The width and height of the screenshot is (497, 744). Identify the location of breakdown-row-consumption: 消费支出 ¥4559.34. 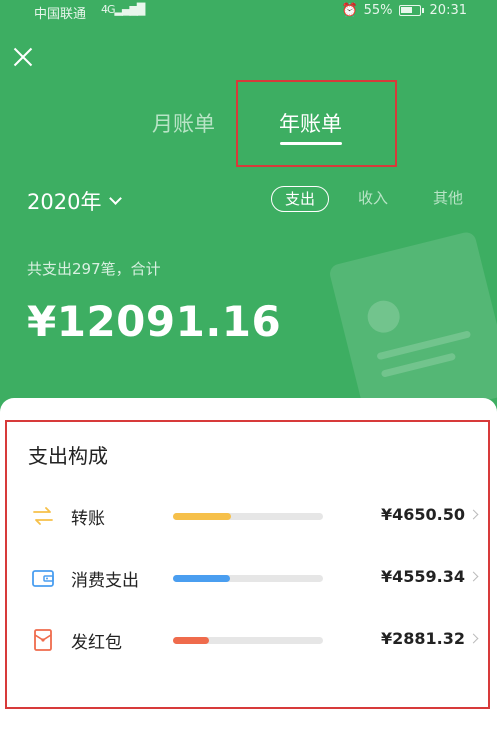
(248, 578).